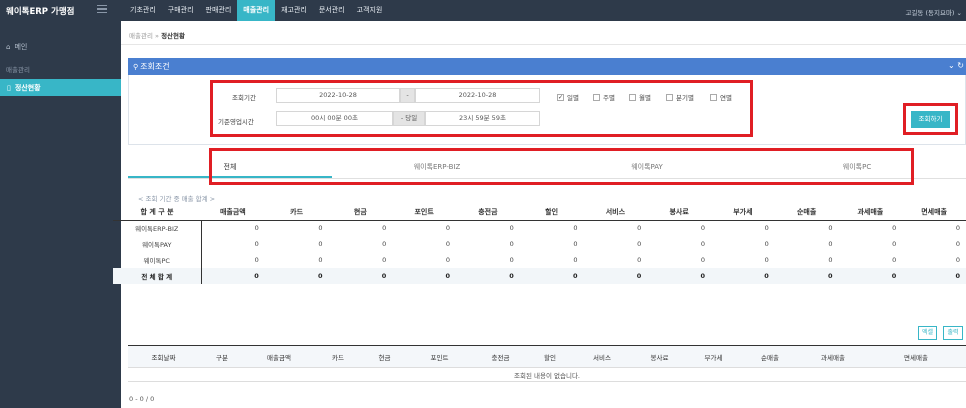 Image resolution: width=966 pixels, height=408 pixels. I want to click on highlight-box-conditions, so click(481, 108).